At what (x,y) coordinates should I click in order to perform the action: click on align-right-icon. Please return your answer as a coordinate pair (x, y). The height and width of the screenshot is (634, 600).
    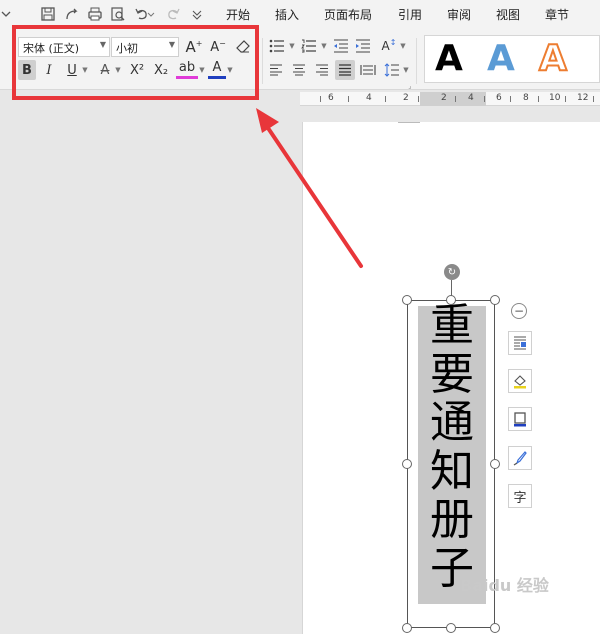
    Looking at the image, I should click on (322, 70).